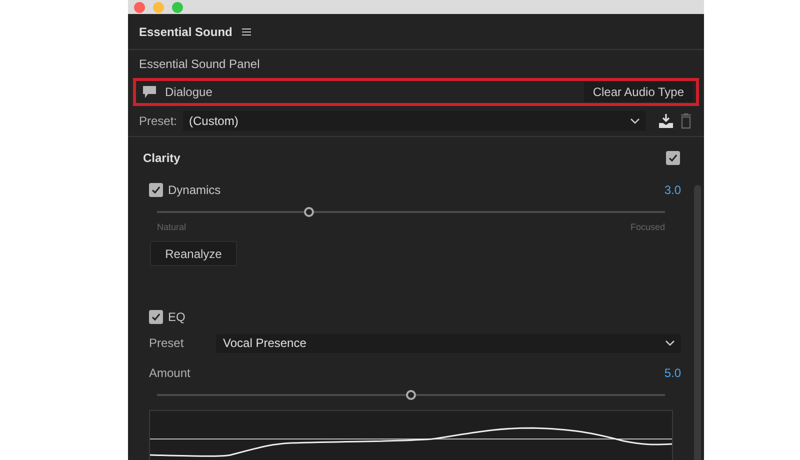 The height and width of the screenshot is (460, 800). Describe the element at coordinates (638, 92) in the screenshot. I see `clear-audio-type-button: Clear Audio Type` at that location.